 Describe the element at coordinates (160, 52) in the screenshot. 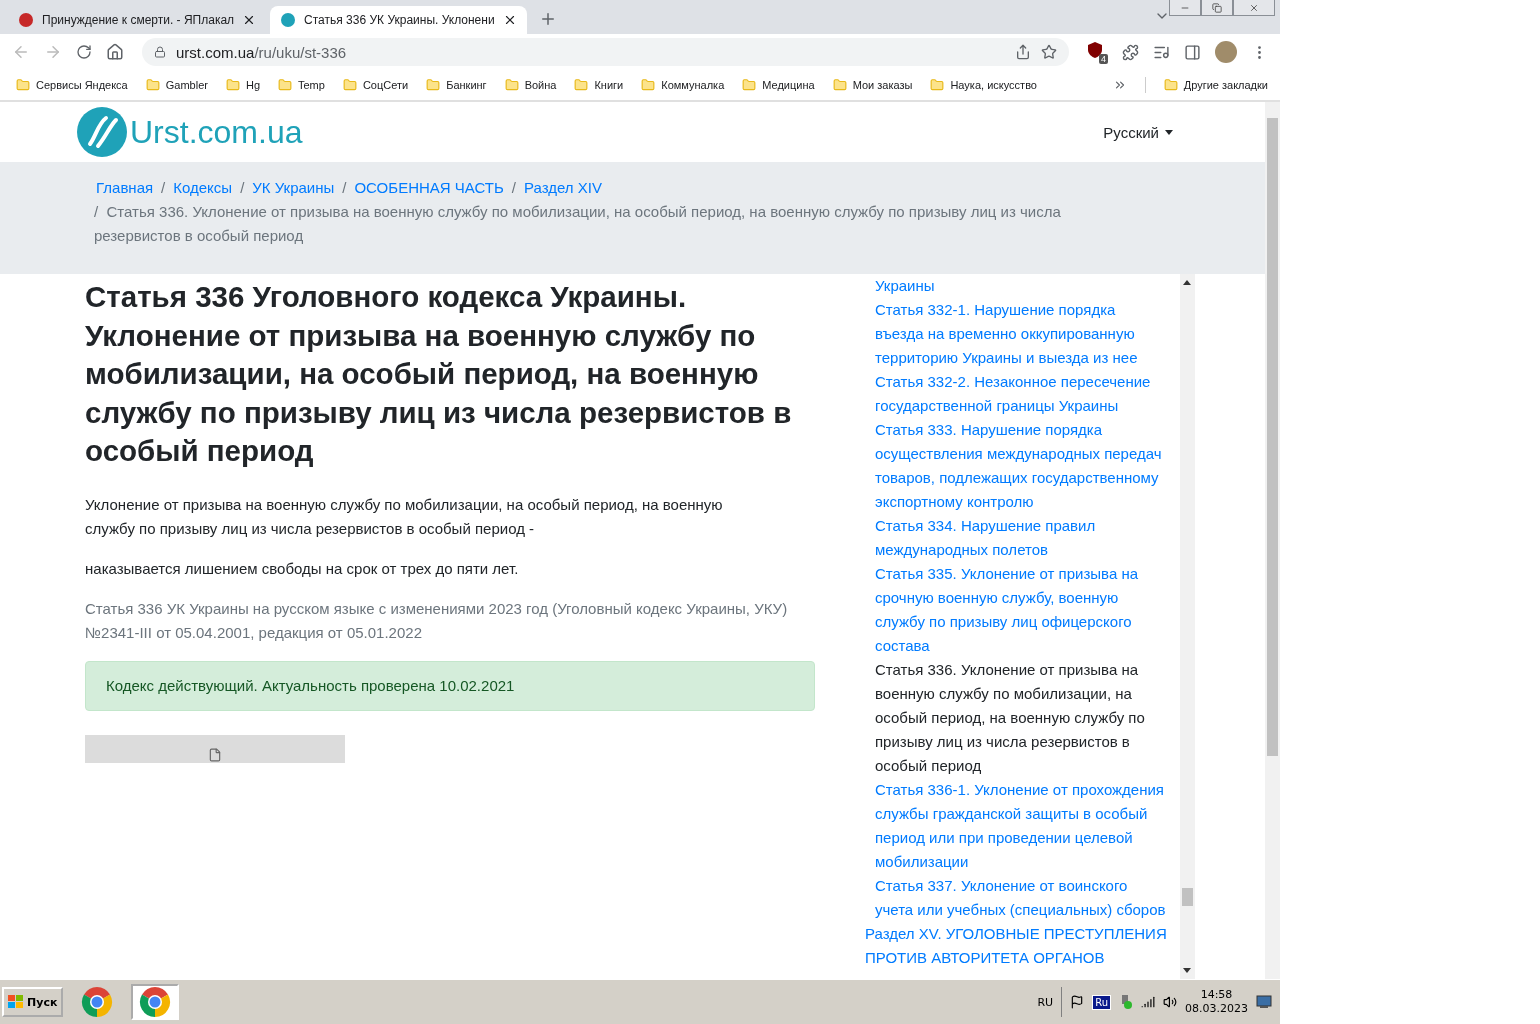

I see `lock-icon` at that location.